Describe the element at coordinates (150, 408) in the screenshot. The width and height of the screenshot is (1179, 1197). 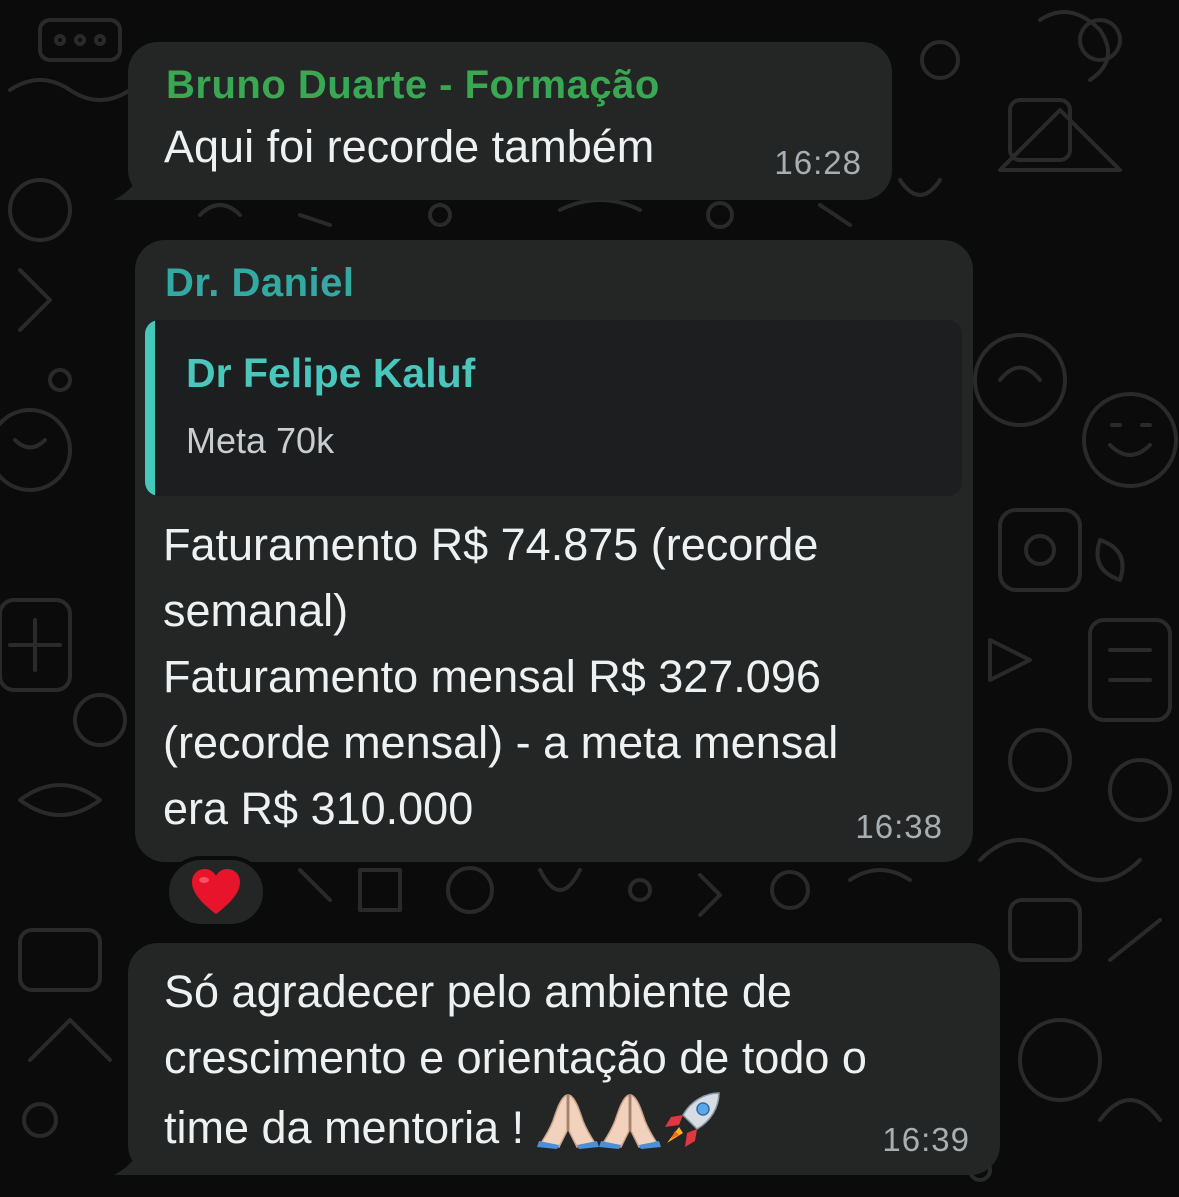
I see `quote-accent-bar` at that location.